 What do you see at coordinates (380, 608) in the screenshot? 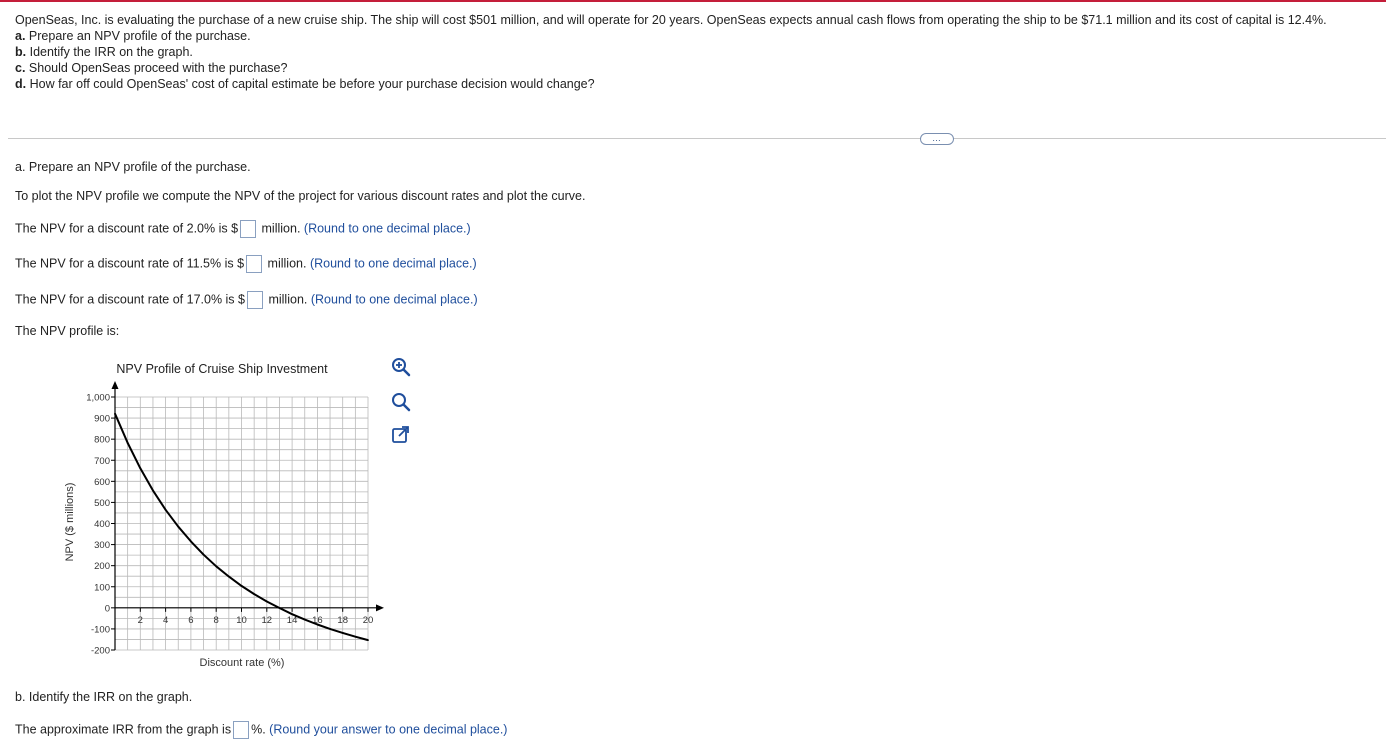
I see `x-axis-arrow` at bounding box center [380, 608].